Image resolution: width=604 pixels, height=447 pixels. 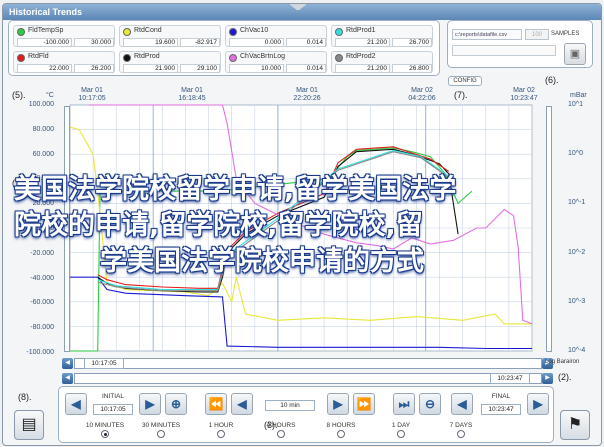 I want to click on tag-chvacbrtnlog: ChVacBrtnLog 10.000 0.014, so click(x=276, y=62).